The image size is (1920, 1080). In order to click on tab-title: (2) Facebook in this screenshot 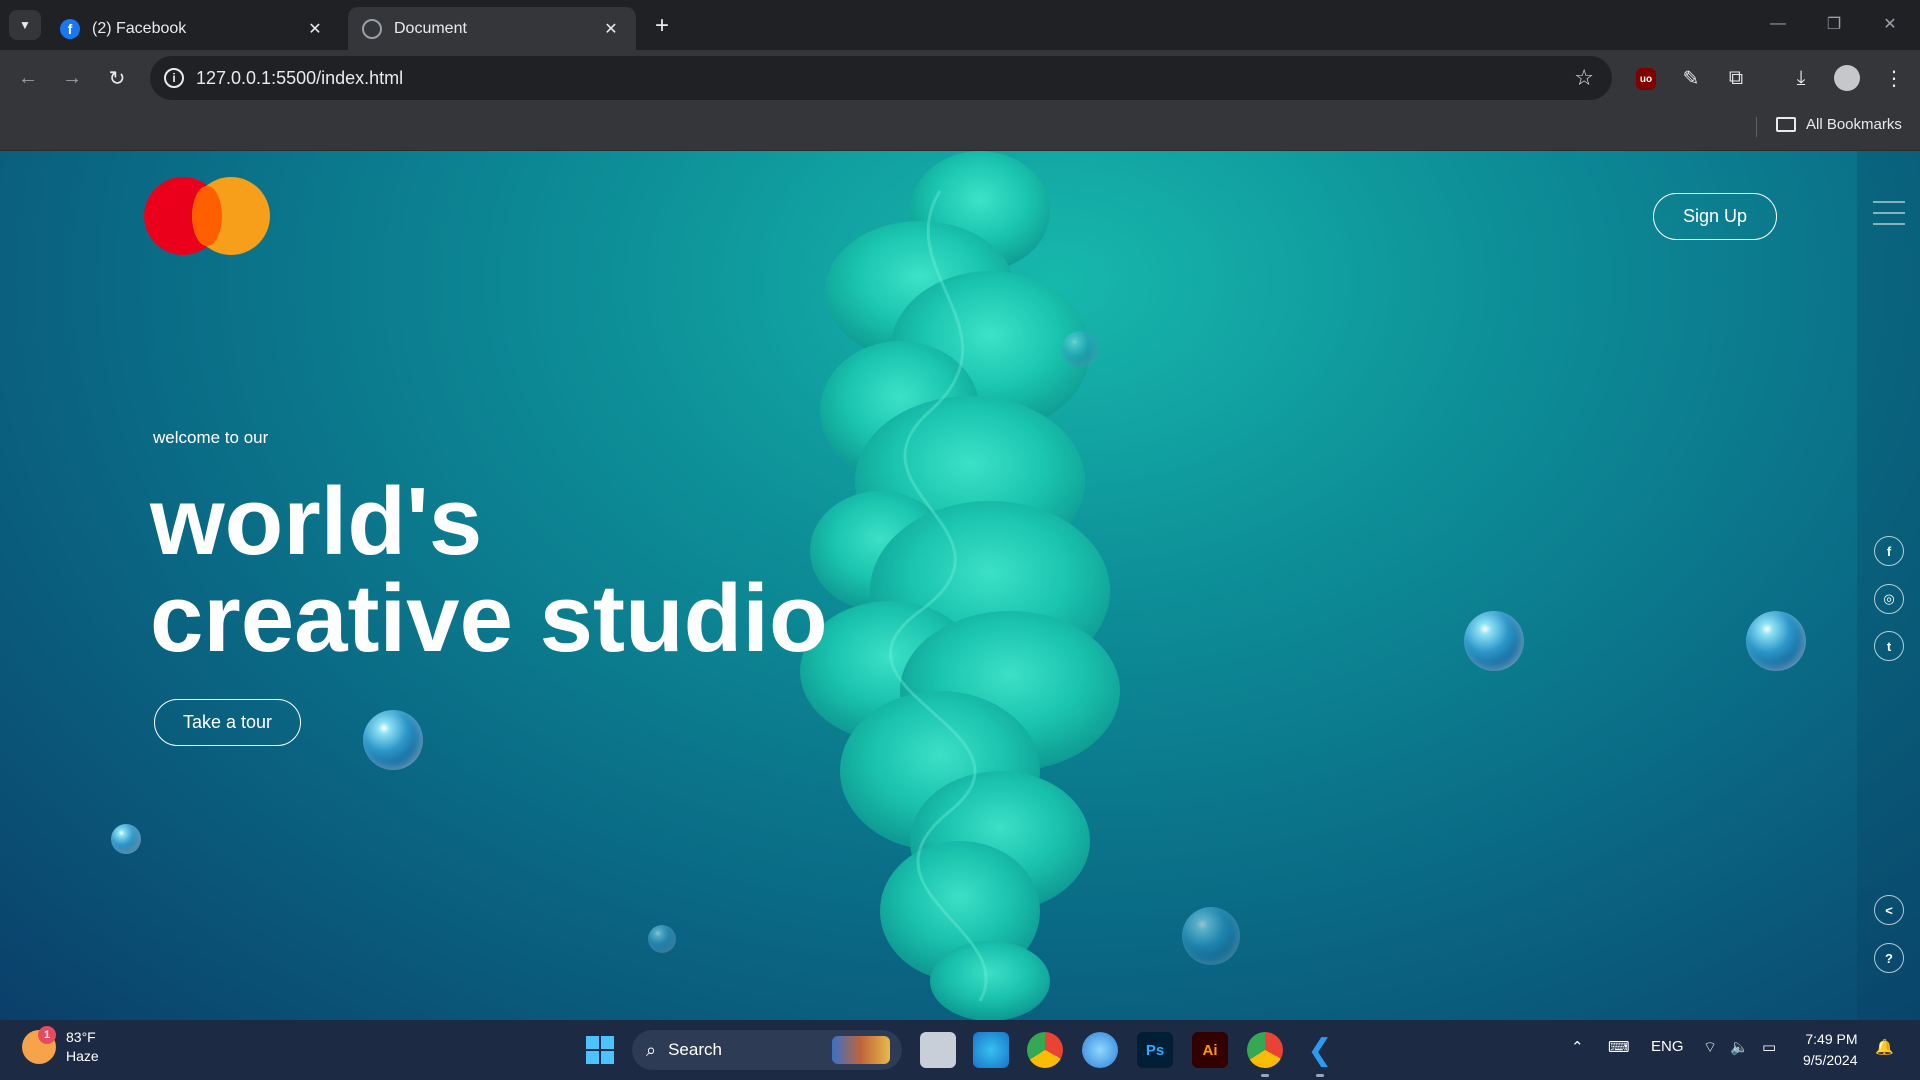, I will do `click(139, 28)`.